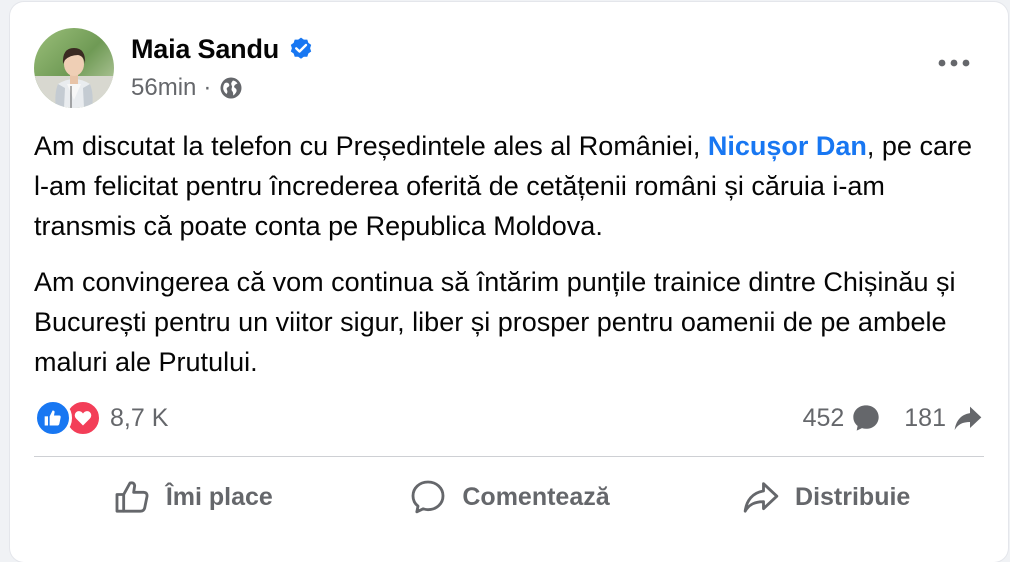 The height and width of the screenshot is (562, 1010). Describe the element at coordinates (132, 497) in the screenshot. I see `thumbs-up-icon` at that location.